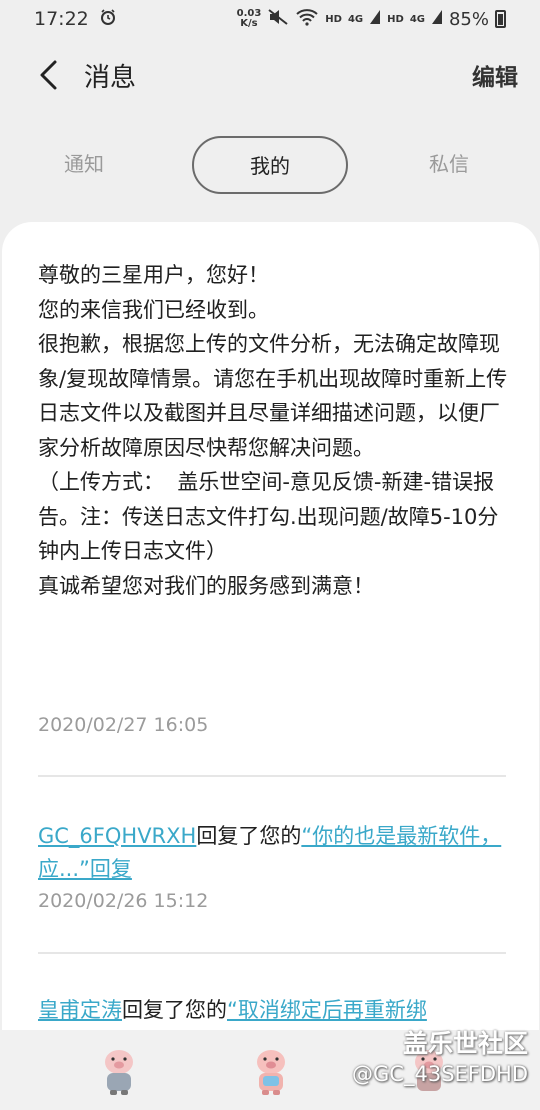  I want to click on wifi-icon, so click(307, 19).